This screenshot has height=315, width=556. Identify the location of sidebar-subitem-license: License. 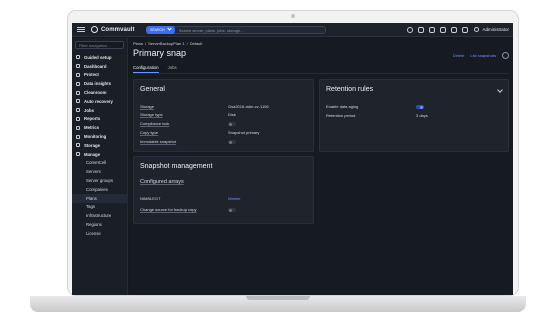
(99, 233).